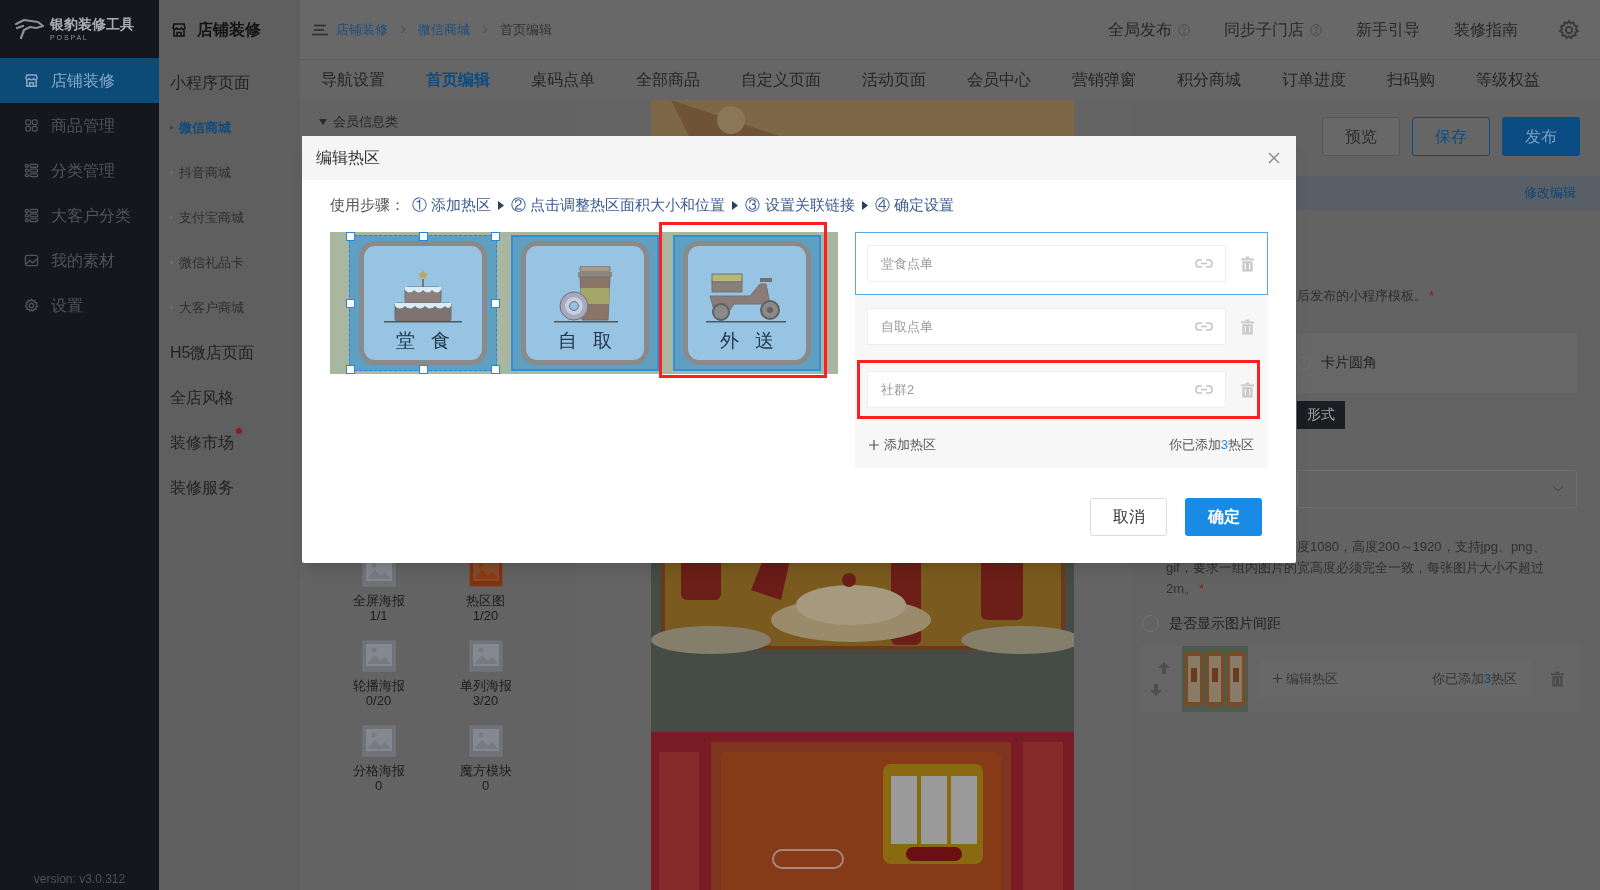  What do you see at coordinates (202, 487) in the screenshot?
I see `subnav-item: 装修服务` at bounding box center [202, 487].